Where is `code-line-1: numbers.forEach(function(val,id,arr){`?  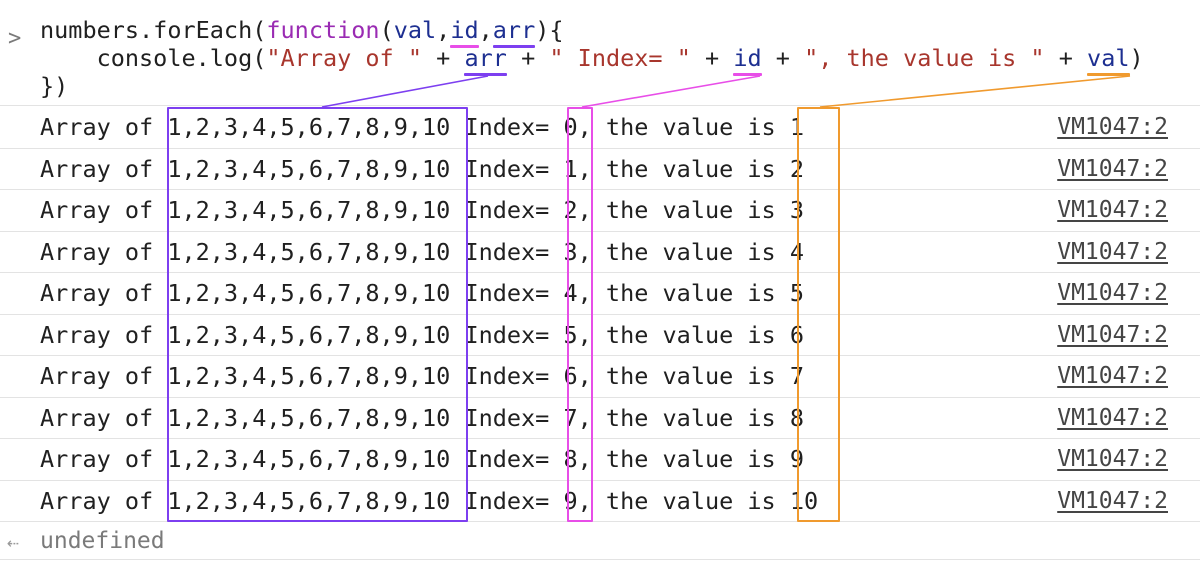
code-line-1: numbers.forEach(function(val,id,arr){ is located at coordinates (302, 32).